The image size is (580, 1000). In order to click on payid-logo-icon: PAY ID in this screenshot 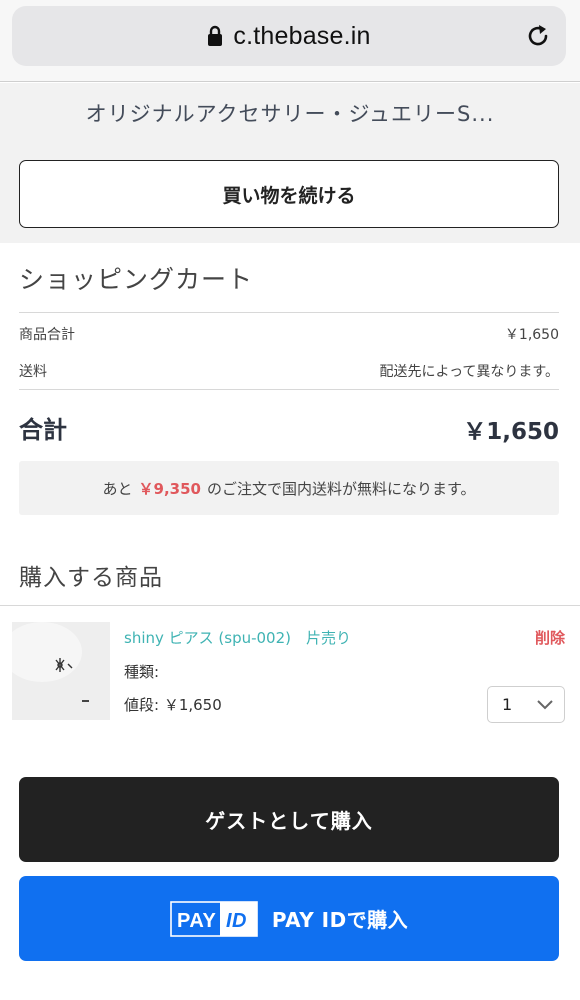, I will do `click(214, 918)`.